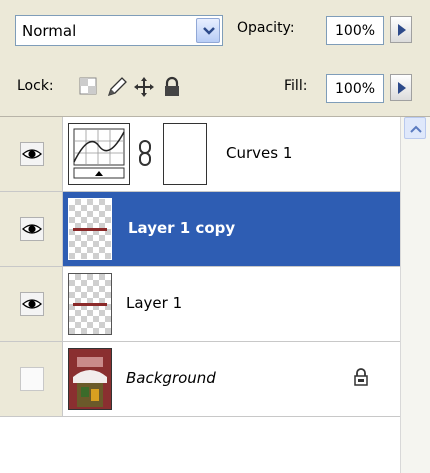 This screenshot has height=473, width=430. Describe the element at coordinates (173, 87) in the screenshot. I see `lock-all-icon` at that location.